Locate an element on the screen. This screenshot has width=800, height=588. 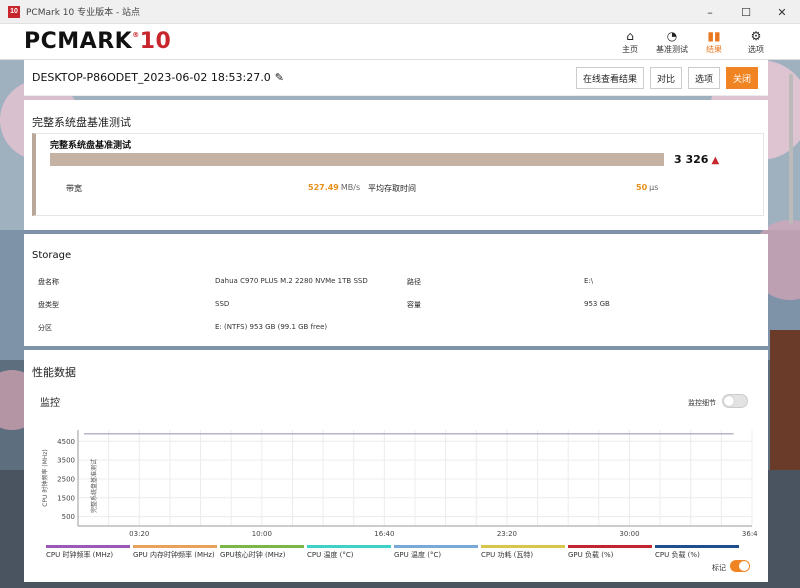
scrollbar-thumb is located at coordinates (791, 149).